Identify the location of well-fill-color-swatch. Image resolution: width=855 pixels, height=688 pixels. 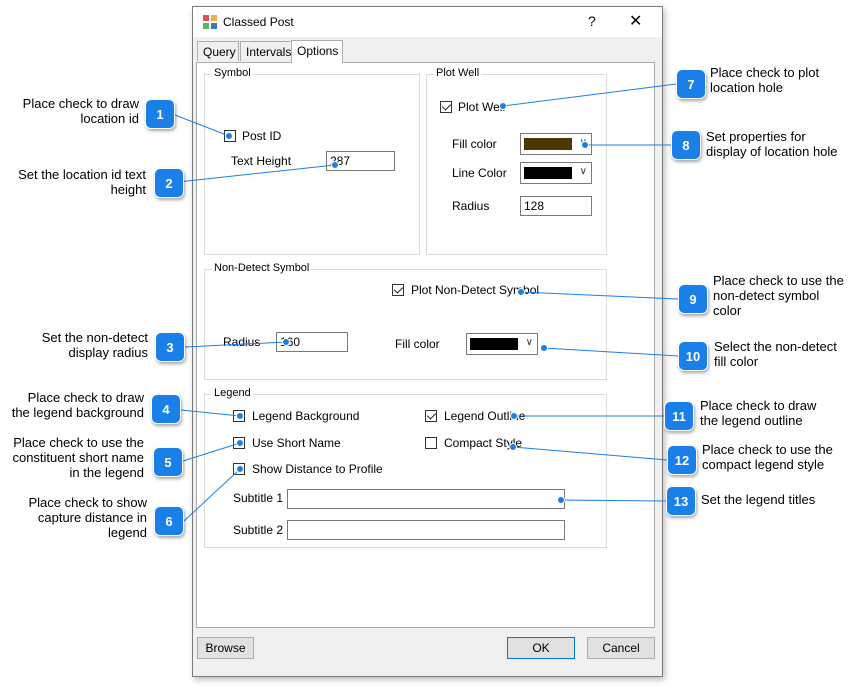
(548, 144).